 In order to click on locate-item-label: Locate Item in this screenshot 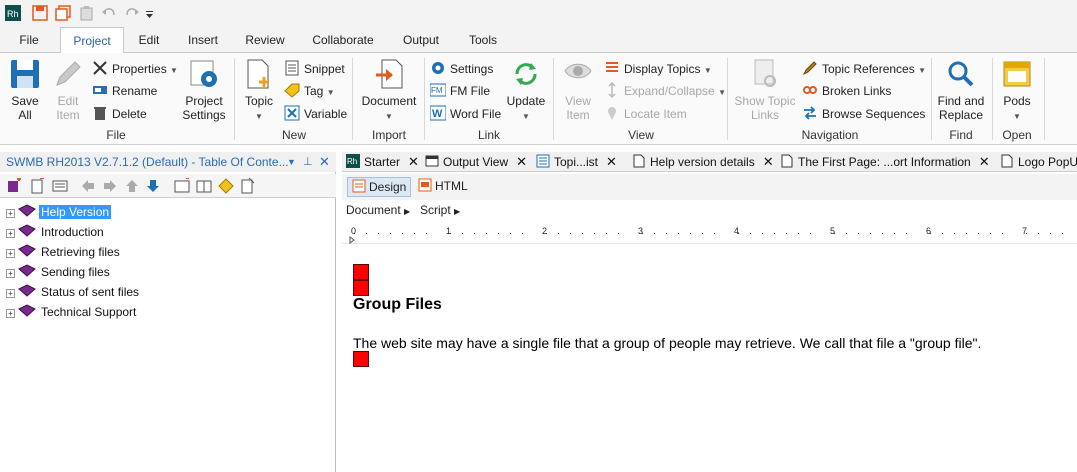, I will do `click(655, 114)`.